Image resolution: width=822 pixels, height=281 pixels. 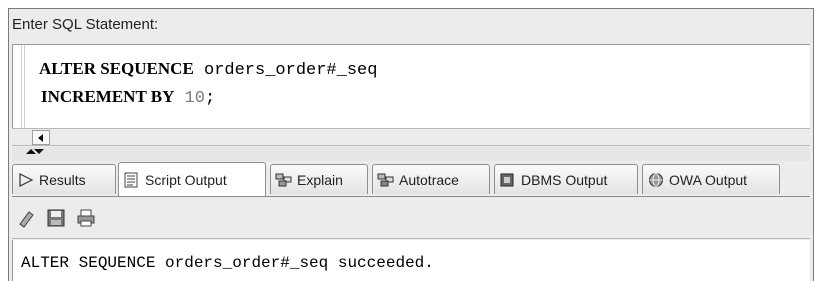 I want to click on tab-dbms-output: DBMS Output, so click(x=566, y=179).